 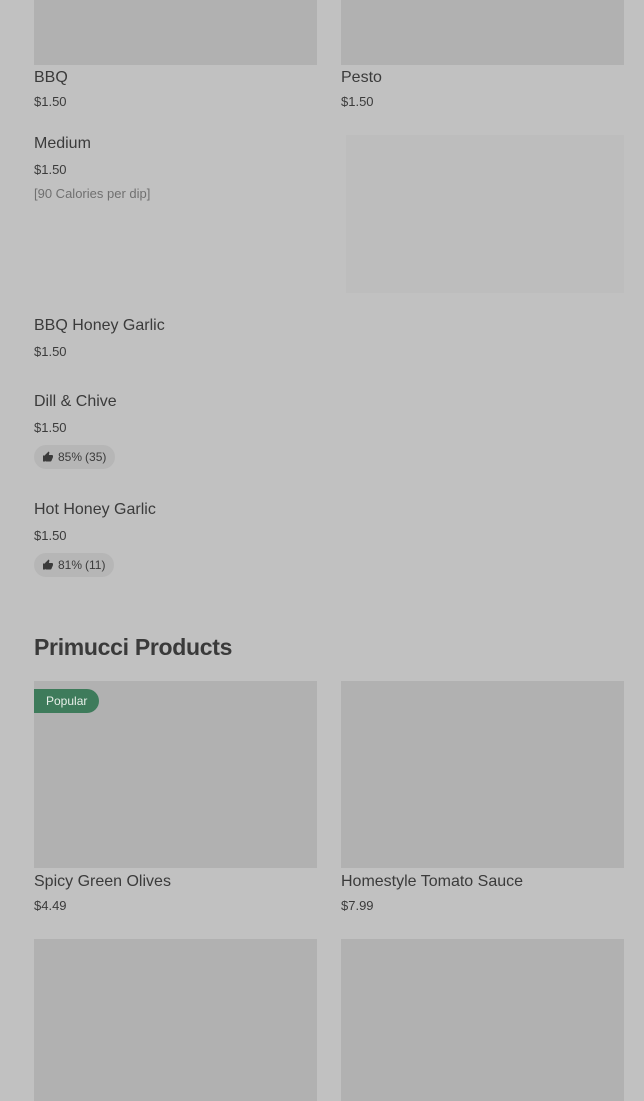 I want to click on item-name-bbq-honey-garlic: BBQ Honey Garlic, so click(x=99, y=326).